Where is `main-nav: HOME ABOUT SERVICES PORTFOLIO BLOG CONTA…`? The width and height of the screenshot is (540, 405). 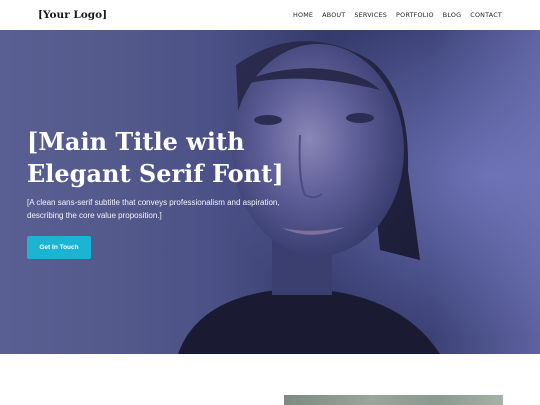
main-nav: HOME ABOUT SERVICES PORTFOLIO BLOG CONTA… is located at coordinates (397, 15).